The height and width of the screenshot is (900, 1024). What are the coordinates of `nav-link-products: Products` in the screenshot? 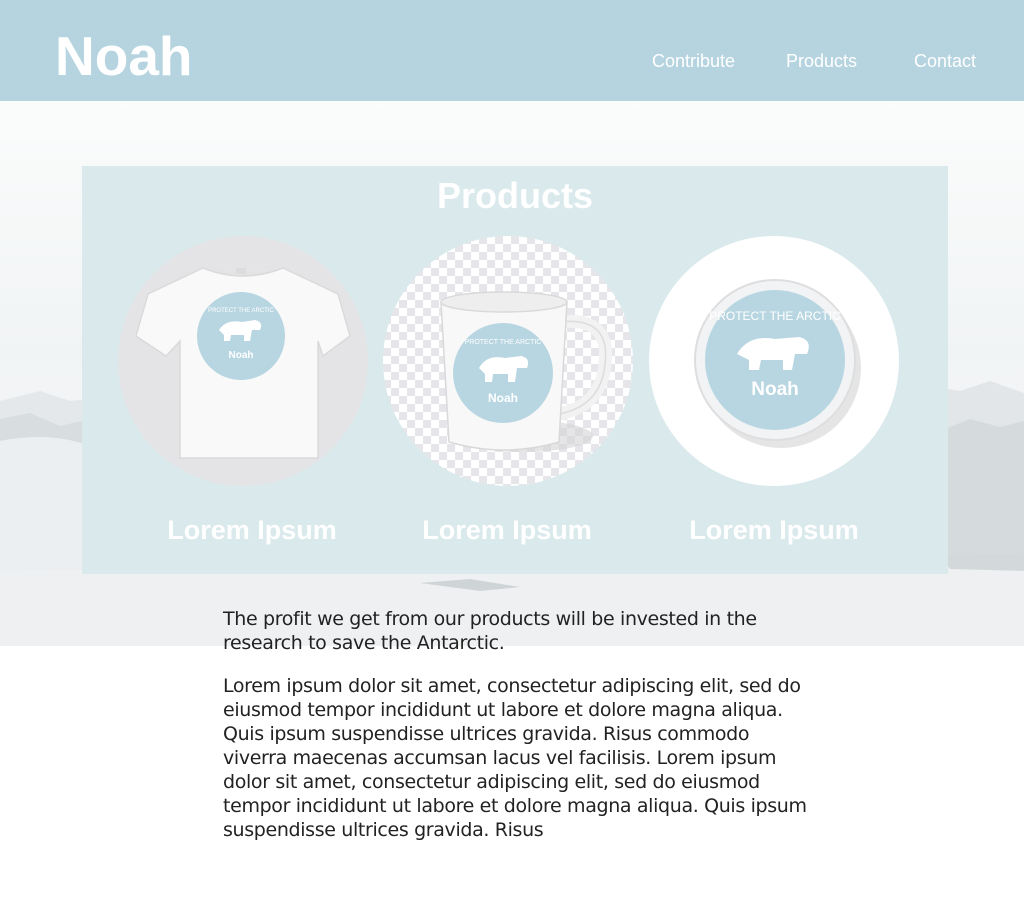 It's located at (821, 61).